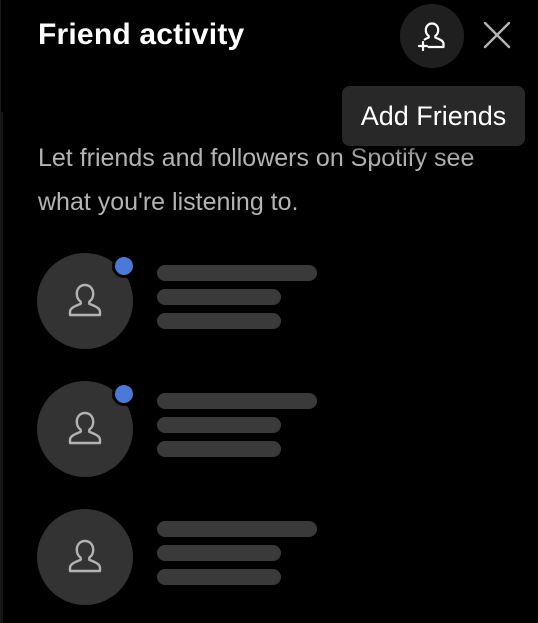  What do you see at coordinates (433, 116) in the screenshot?
I see `add-friends-tooltip: Add Friends` at bounding box center [433, 116].